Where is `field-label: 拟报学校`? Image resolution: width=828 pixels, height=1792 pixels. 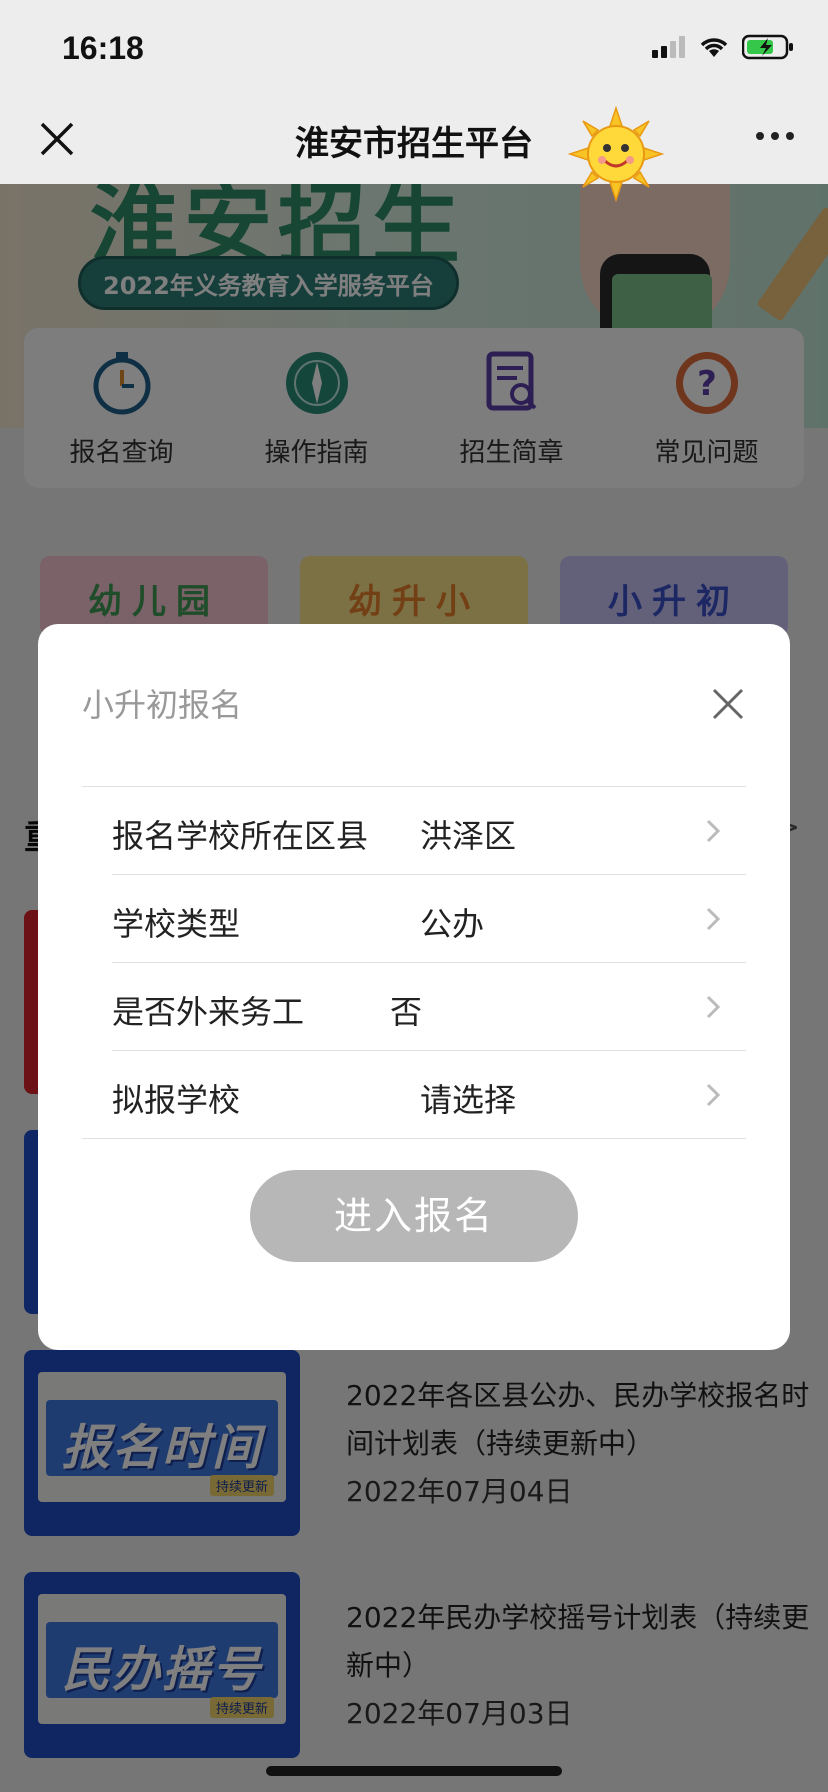
field-label: 拟报学校 is located at coordinates (176, 1100).